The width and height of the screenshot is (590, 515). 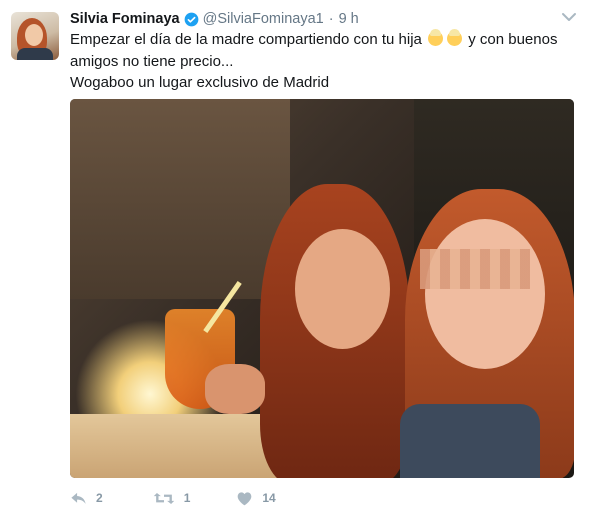 I want to click on verified-badge-icon, so click(x=191, y=19).